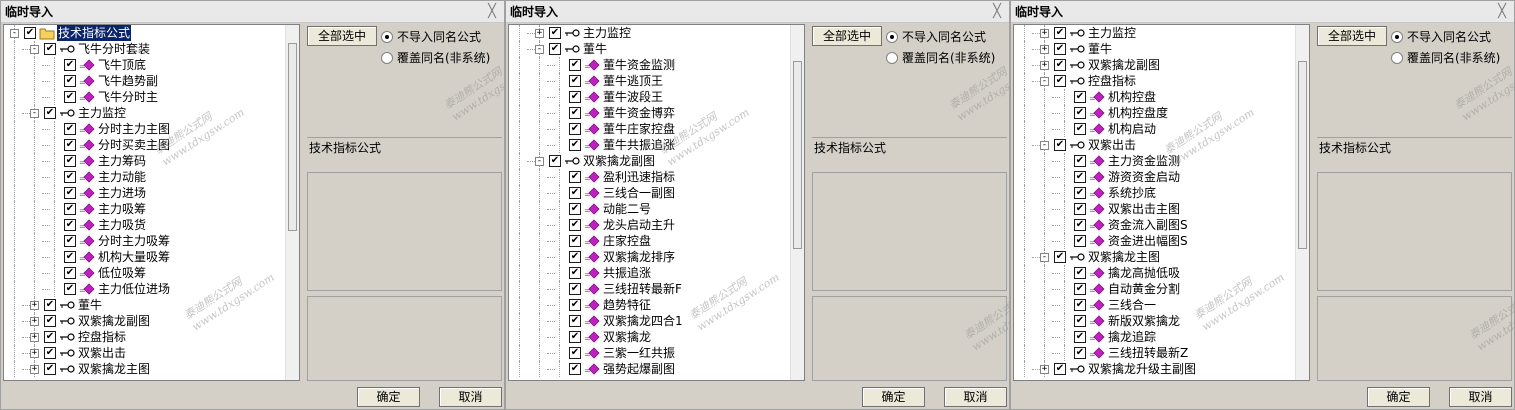 The height and width of the screenshot is (410, 1515). What do you see at coordinates (649, 161) in the screenshot?
I see `tree-row: - ✔ 双紫擒龙副图` at bounding box center [649, 161].